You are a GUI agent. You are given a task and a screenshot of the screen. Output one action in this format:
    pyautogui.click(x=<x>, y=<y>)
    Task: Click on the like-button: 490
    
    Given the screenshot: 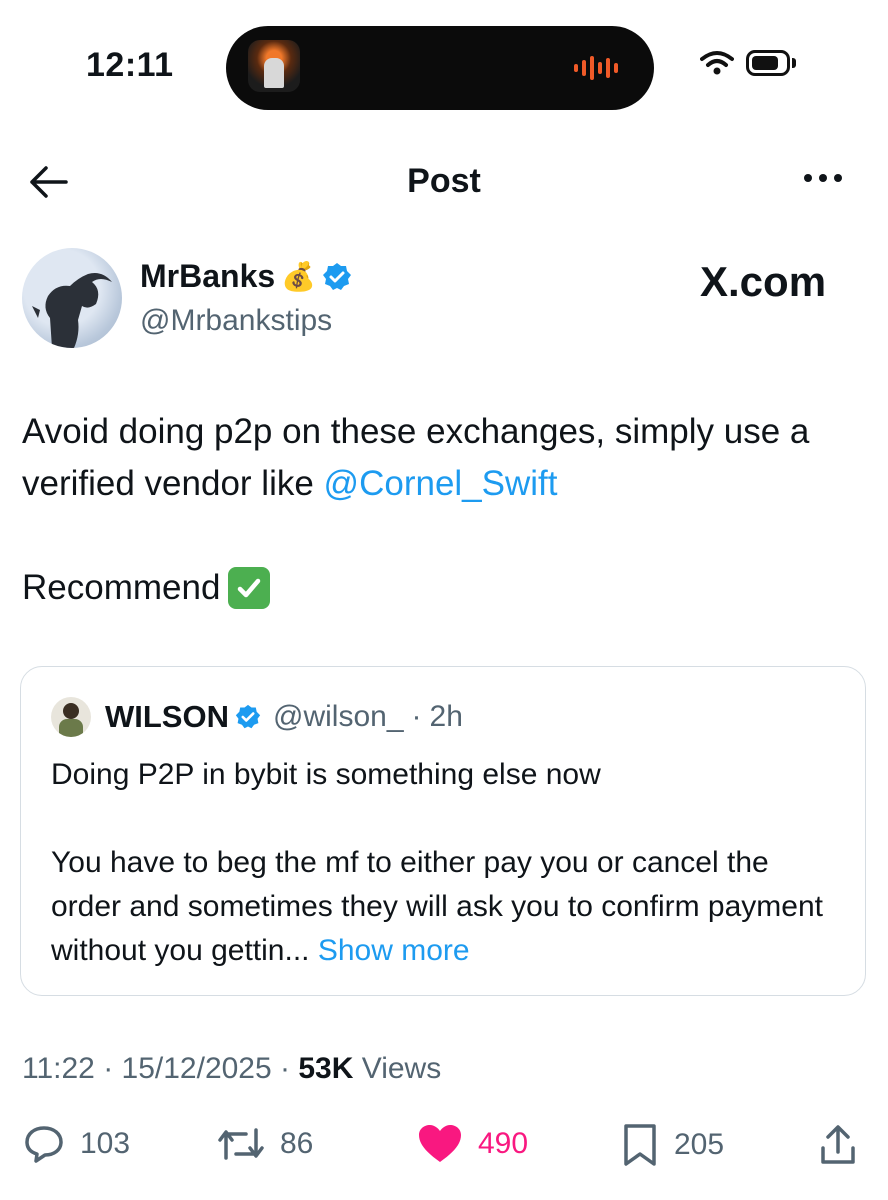 What is the action you would take?
    pyautogui.click(x=472, y=1144)
    